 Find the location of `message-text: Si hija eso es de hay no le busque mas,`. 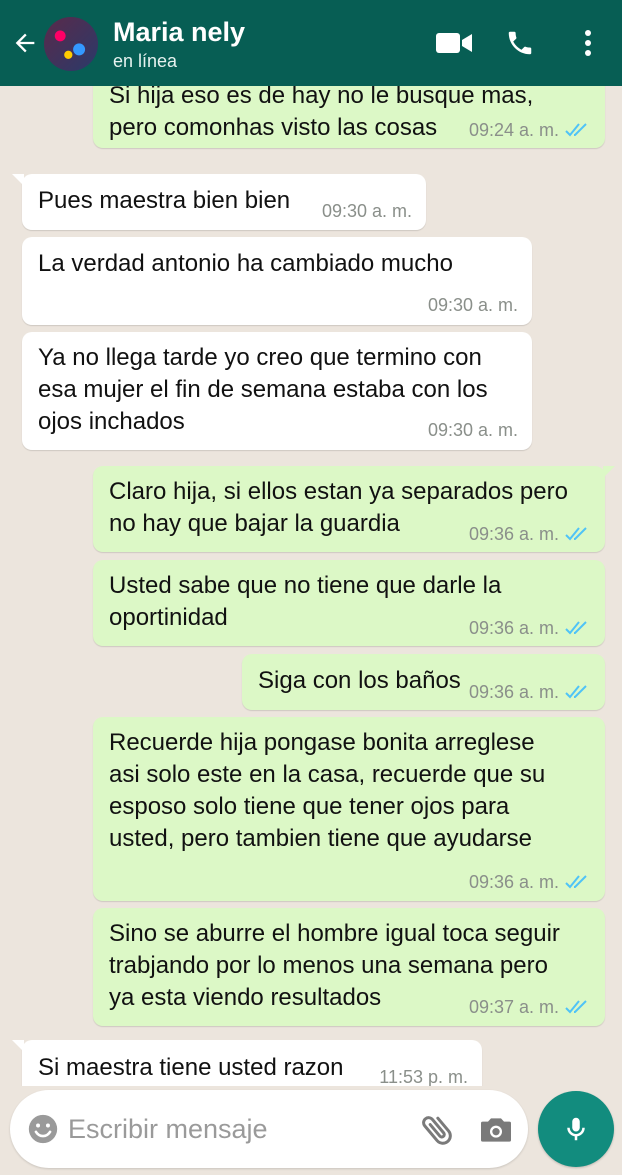

message-text: Si hija eso es de hay no le busque mas, is located at coordinates (321, 97).